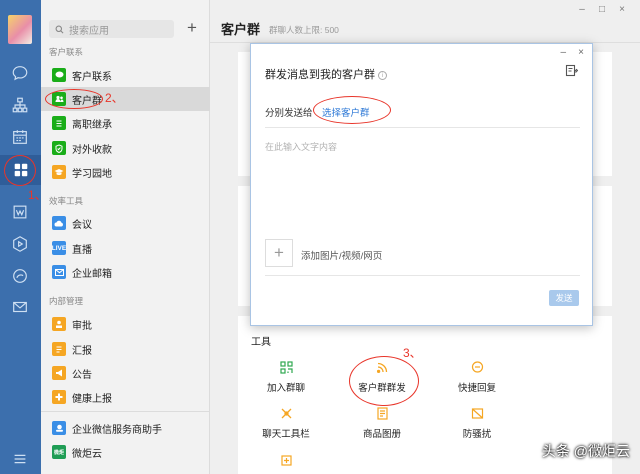 The width and height of the screenshot is (640, 474). Describe the element at coordinates (87, 454) in the screenshot. I see `sidebar-item-label: 微炬云` at that location.